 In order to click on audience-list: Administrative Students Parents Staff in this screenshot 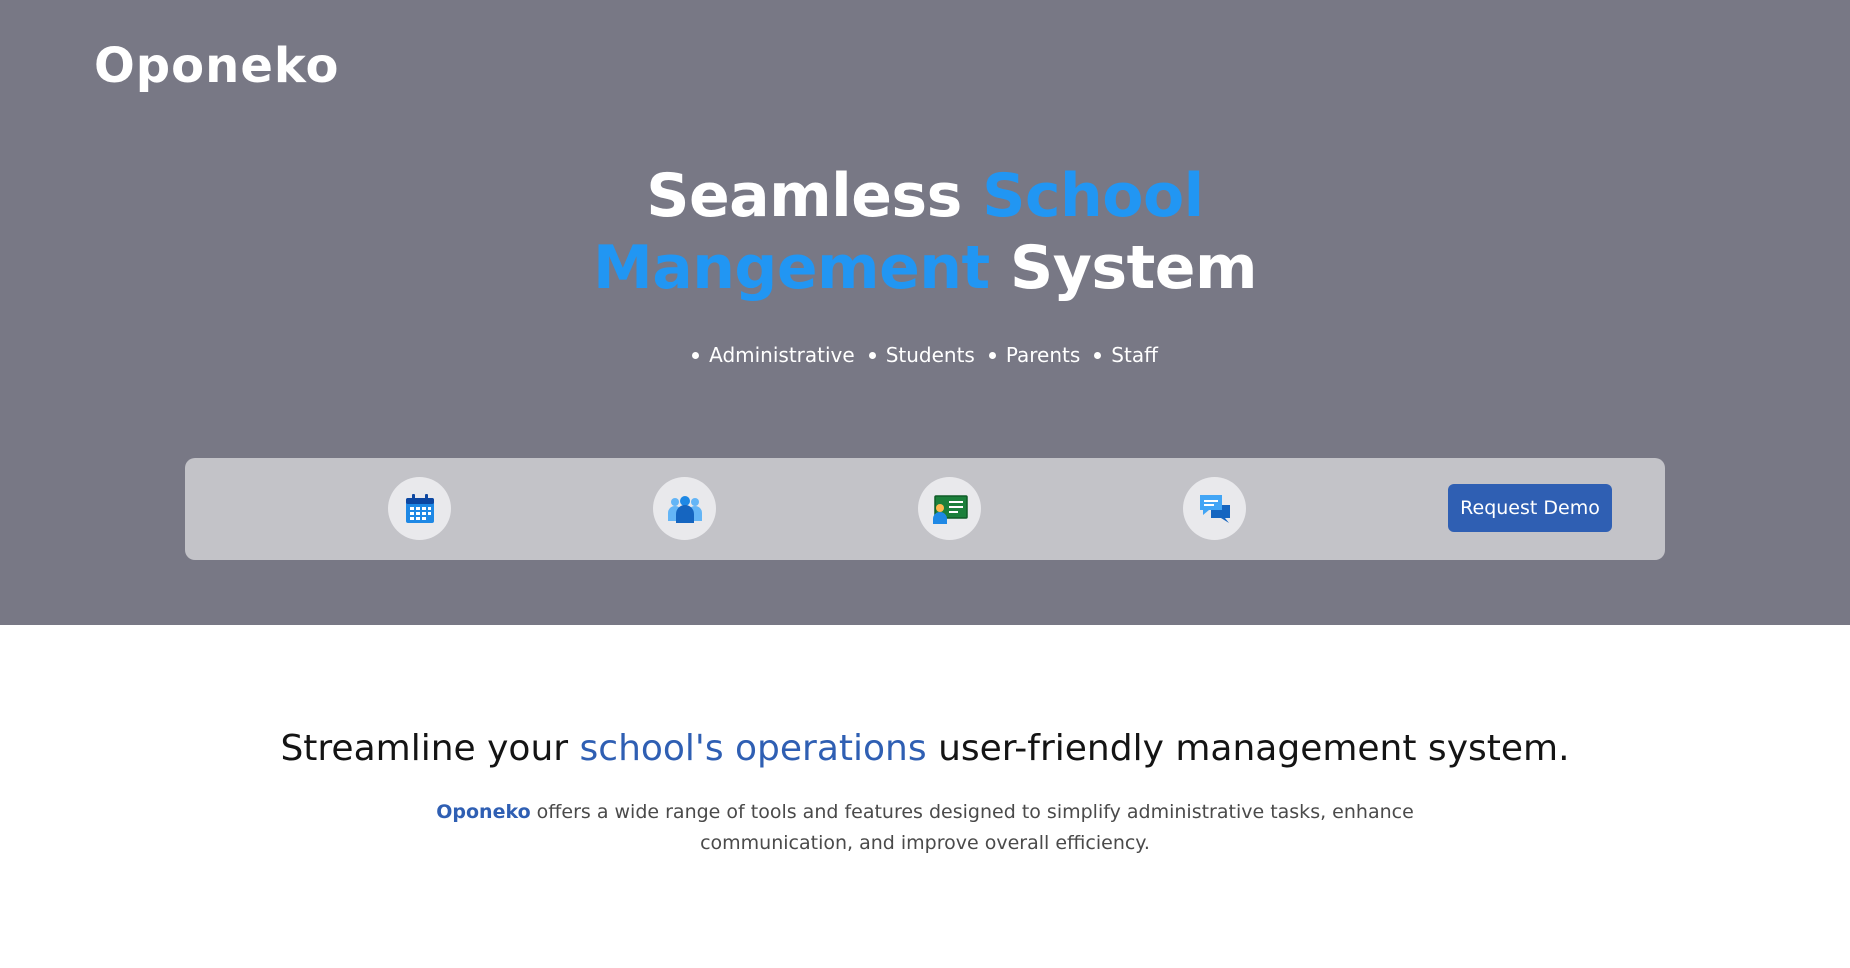, I will do `click(925, 355)`.